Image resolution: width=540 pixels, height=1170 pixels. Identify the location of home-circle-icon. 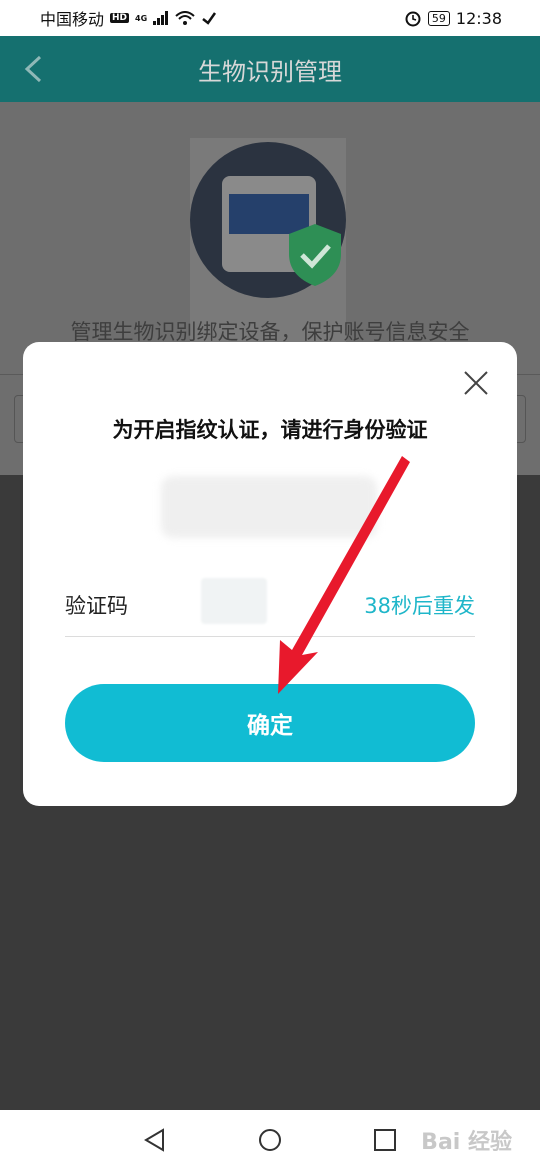
(270, 1140).